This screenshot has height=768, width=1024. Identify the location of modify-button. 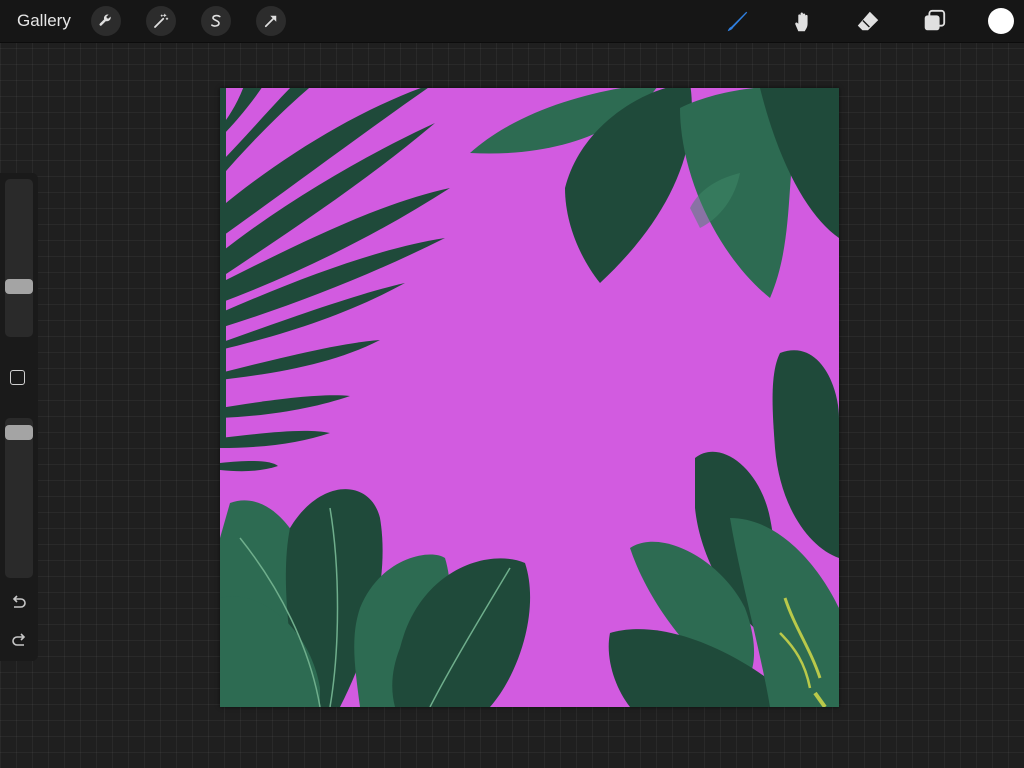
(17, 377).